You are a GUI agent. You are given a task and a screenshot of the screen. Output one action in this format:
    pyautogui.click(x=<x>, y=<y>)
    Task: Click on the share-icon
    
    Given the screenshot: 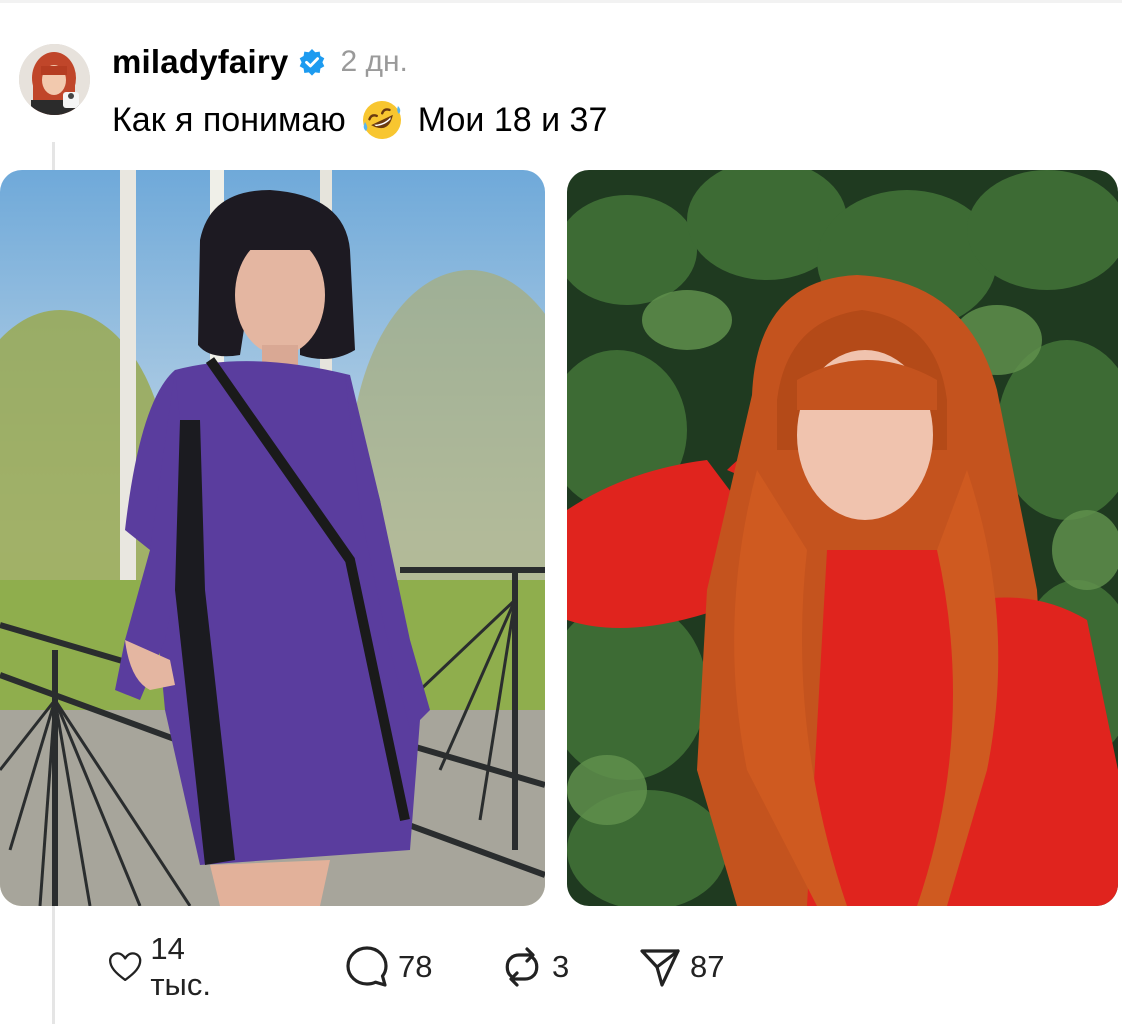 What is the action you would take?
    pyautogui.click(x=660, y=968)
    